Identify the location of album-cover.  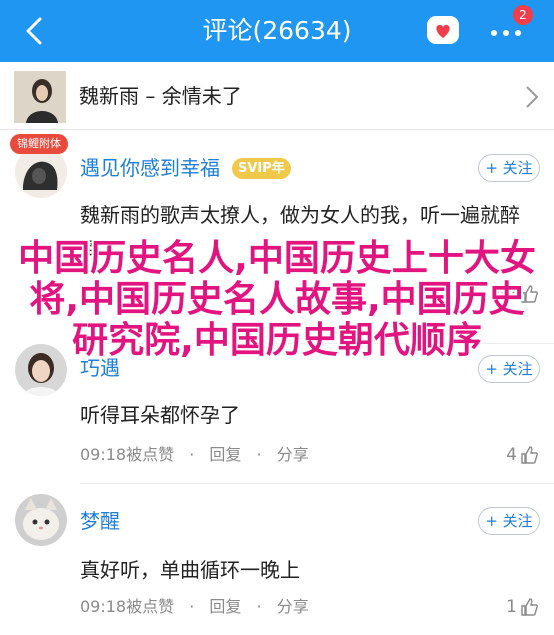
(40, 97).